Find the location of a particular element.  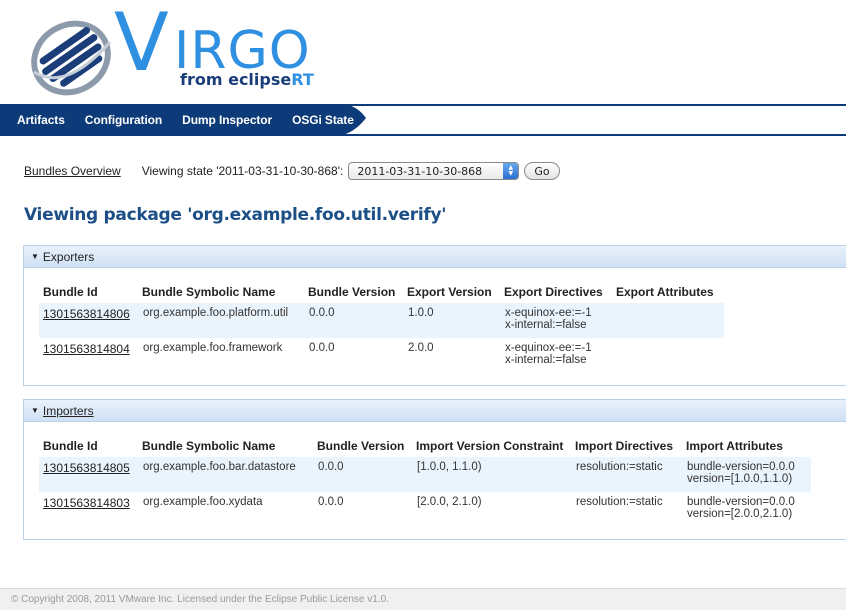

nav-osgi-state: OSGi State is located at coordinates (323, 120).